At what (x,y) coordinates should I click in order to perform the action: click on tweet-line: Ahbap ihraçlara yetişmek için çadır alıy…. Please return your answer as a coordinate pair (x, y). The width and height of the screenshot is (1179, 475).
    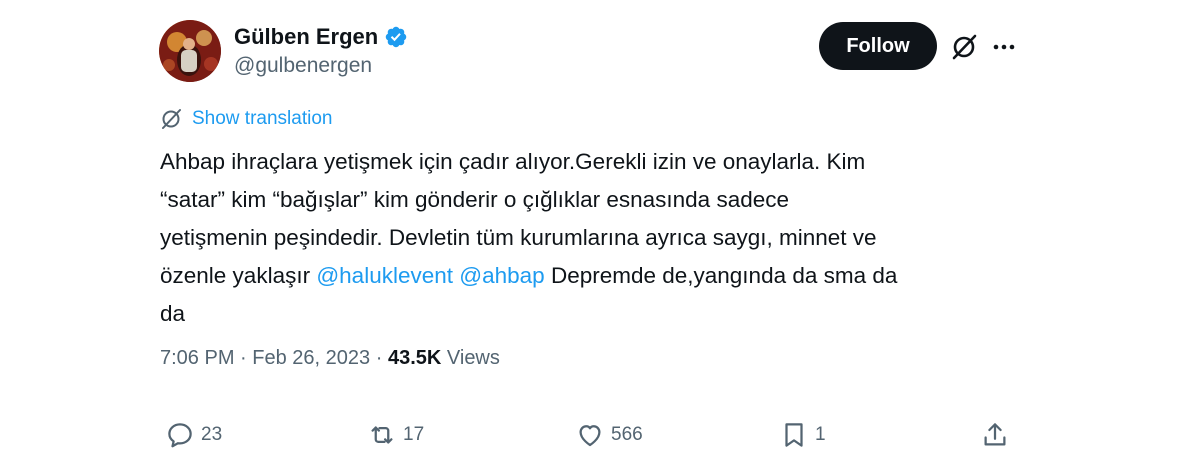
    Looking at the image, I should click on (595, 162).